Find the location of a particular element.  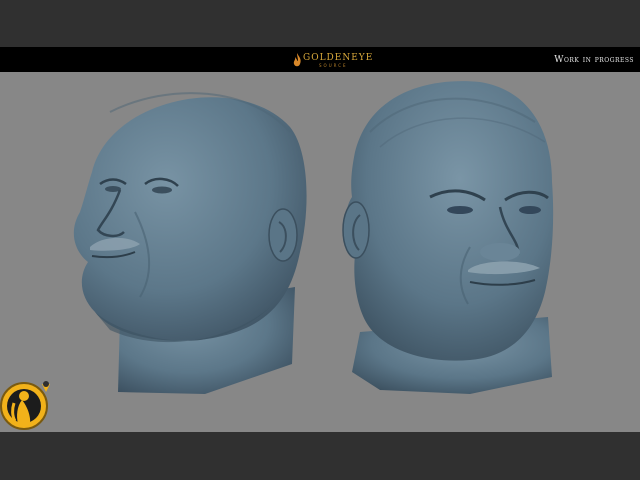

flame-icon is located at coordinates (297, 60).